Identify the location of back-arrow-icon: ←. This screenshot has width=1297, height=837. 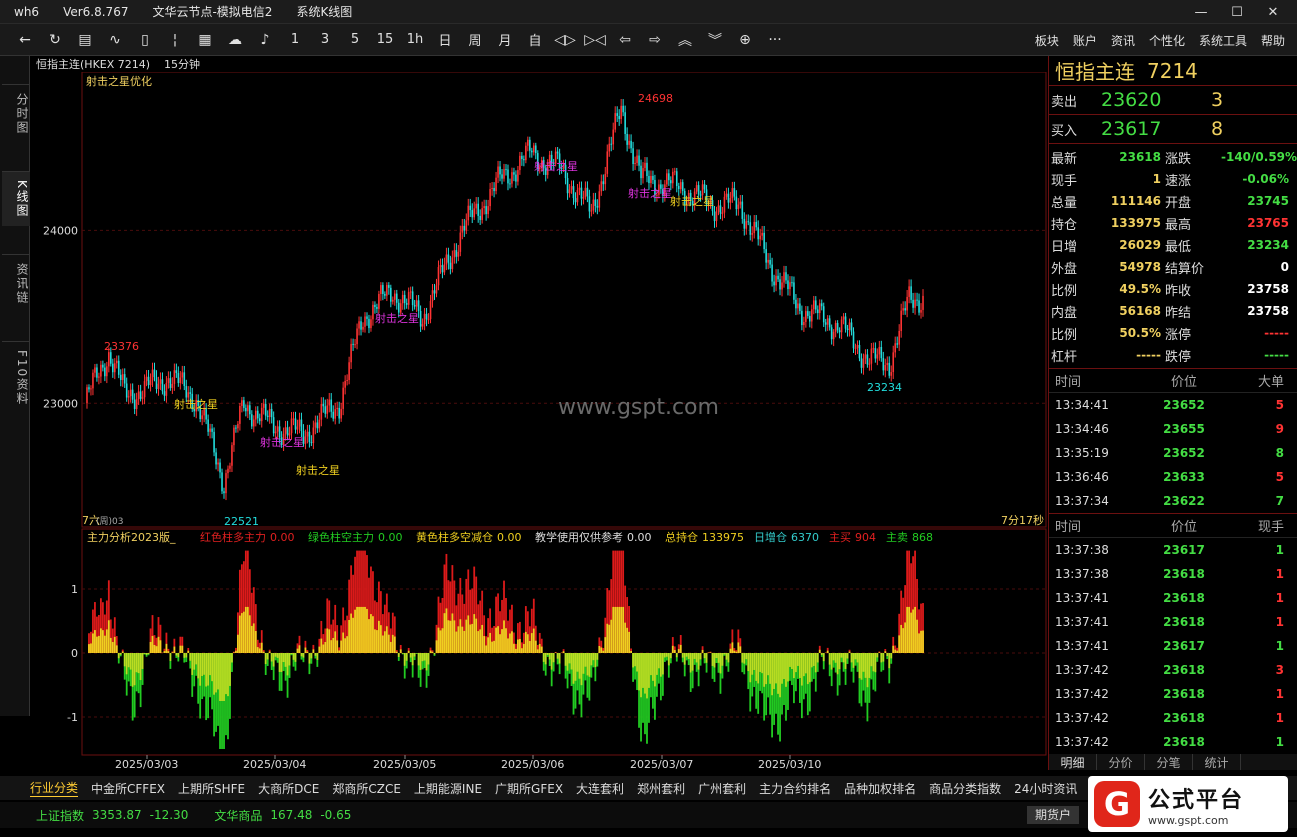
(25, 40).